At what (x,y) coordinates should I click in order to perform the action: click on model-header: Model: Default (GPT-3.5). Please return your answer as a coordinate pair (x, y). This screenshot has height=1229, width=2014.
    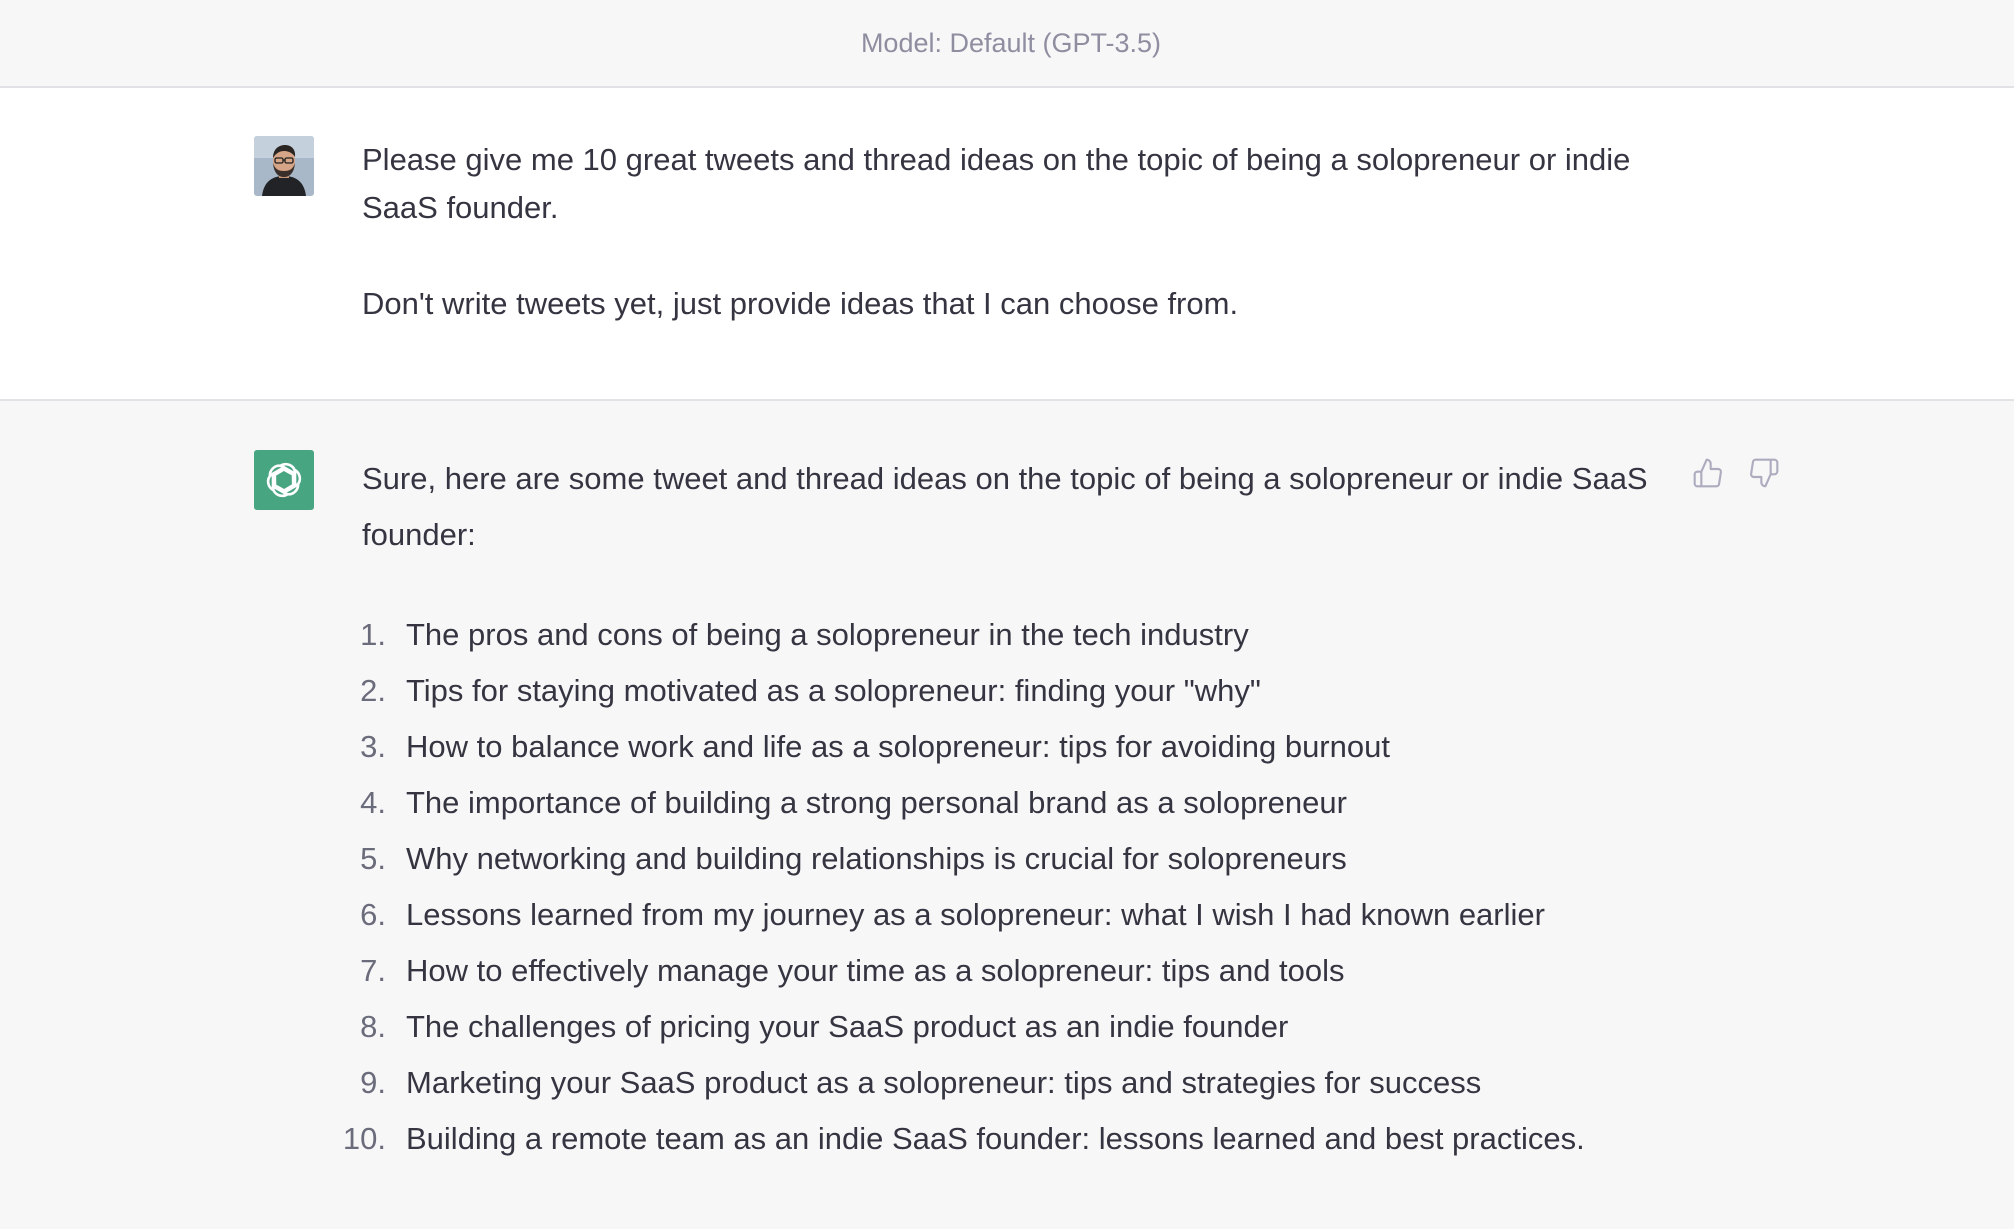
    Looking at the image, I should click on (1007, 44).